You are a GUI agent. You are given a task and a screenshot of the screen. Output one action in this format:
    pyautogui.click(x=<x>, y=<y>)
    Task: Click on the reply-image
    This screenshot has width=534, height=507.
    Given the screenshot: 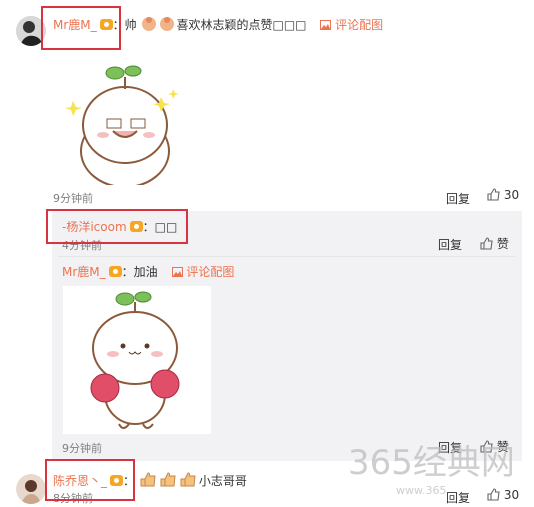 What is the action you would take?
    pyautogui.click(x=137, y=360)
    